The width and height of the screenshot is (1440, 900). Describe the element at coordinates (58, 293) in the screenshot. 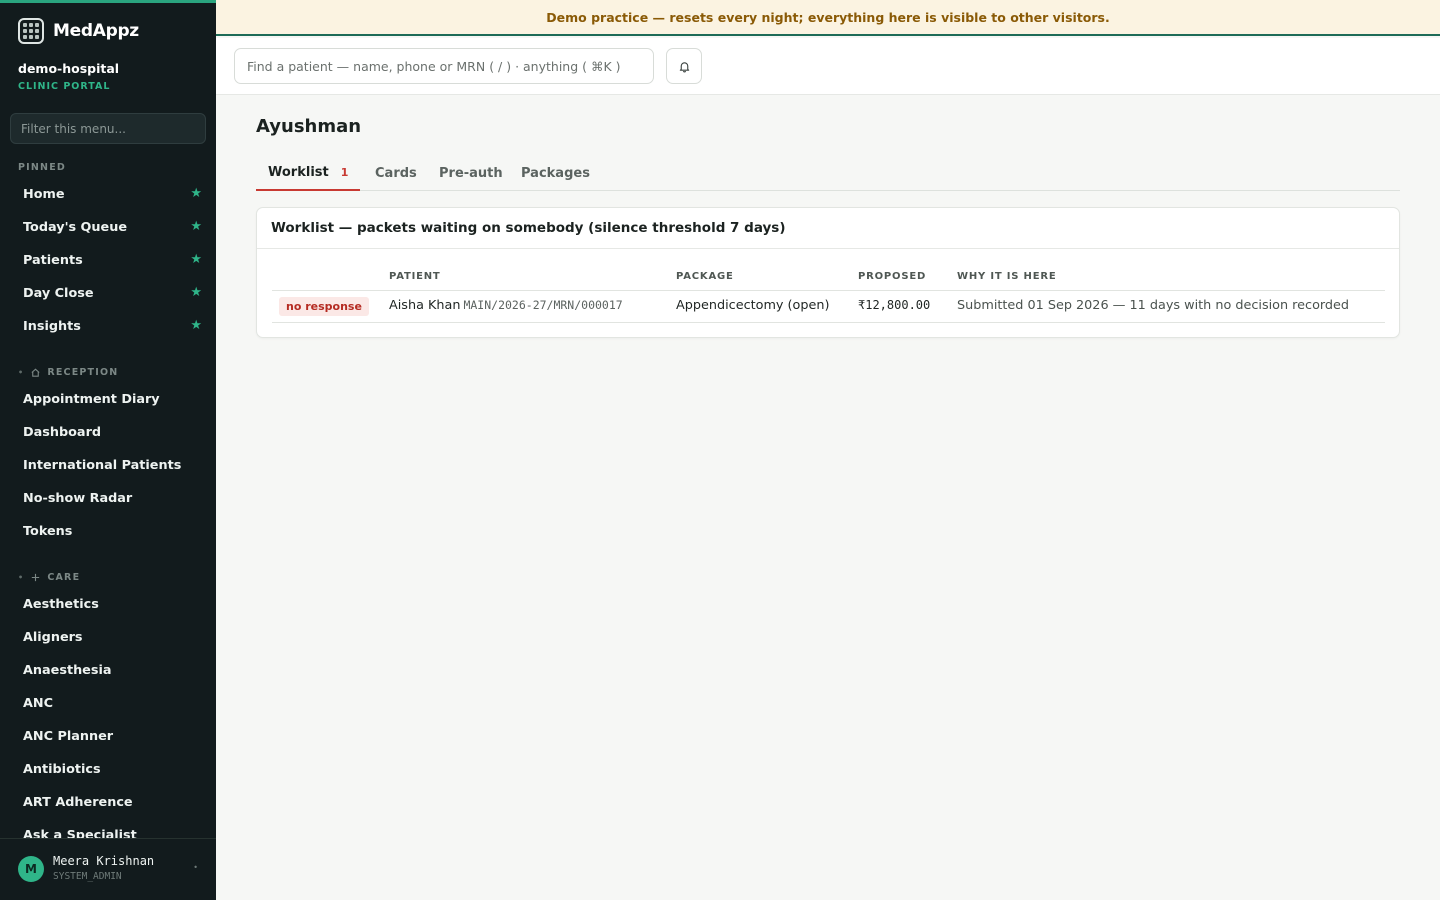

I see `sidebar-item-label: Day Close` at that location.